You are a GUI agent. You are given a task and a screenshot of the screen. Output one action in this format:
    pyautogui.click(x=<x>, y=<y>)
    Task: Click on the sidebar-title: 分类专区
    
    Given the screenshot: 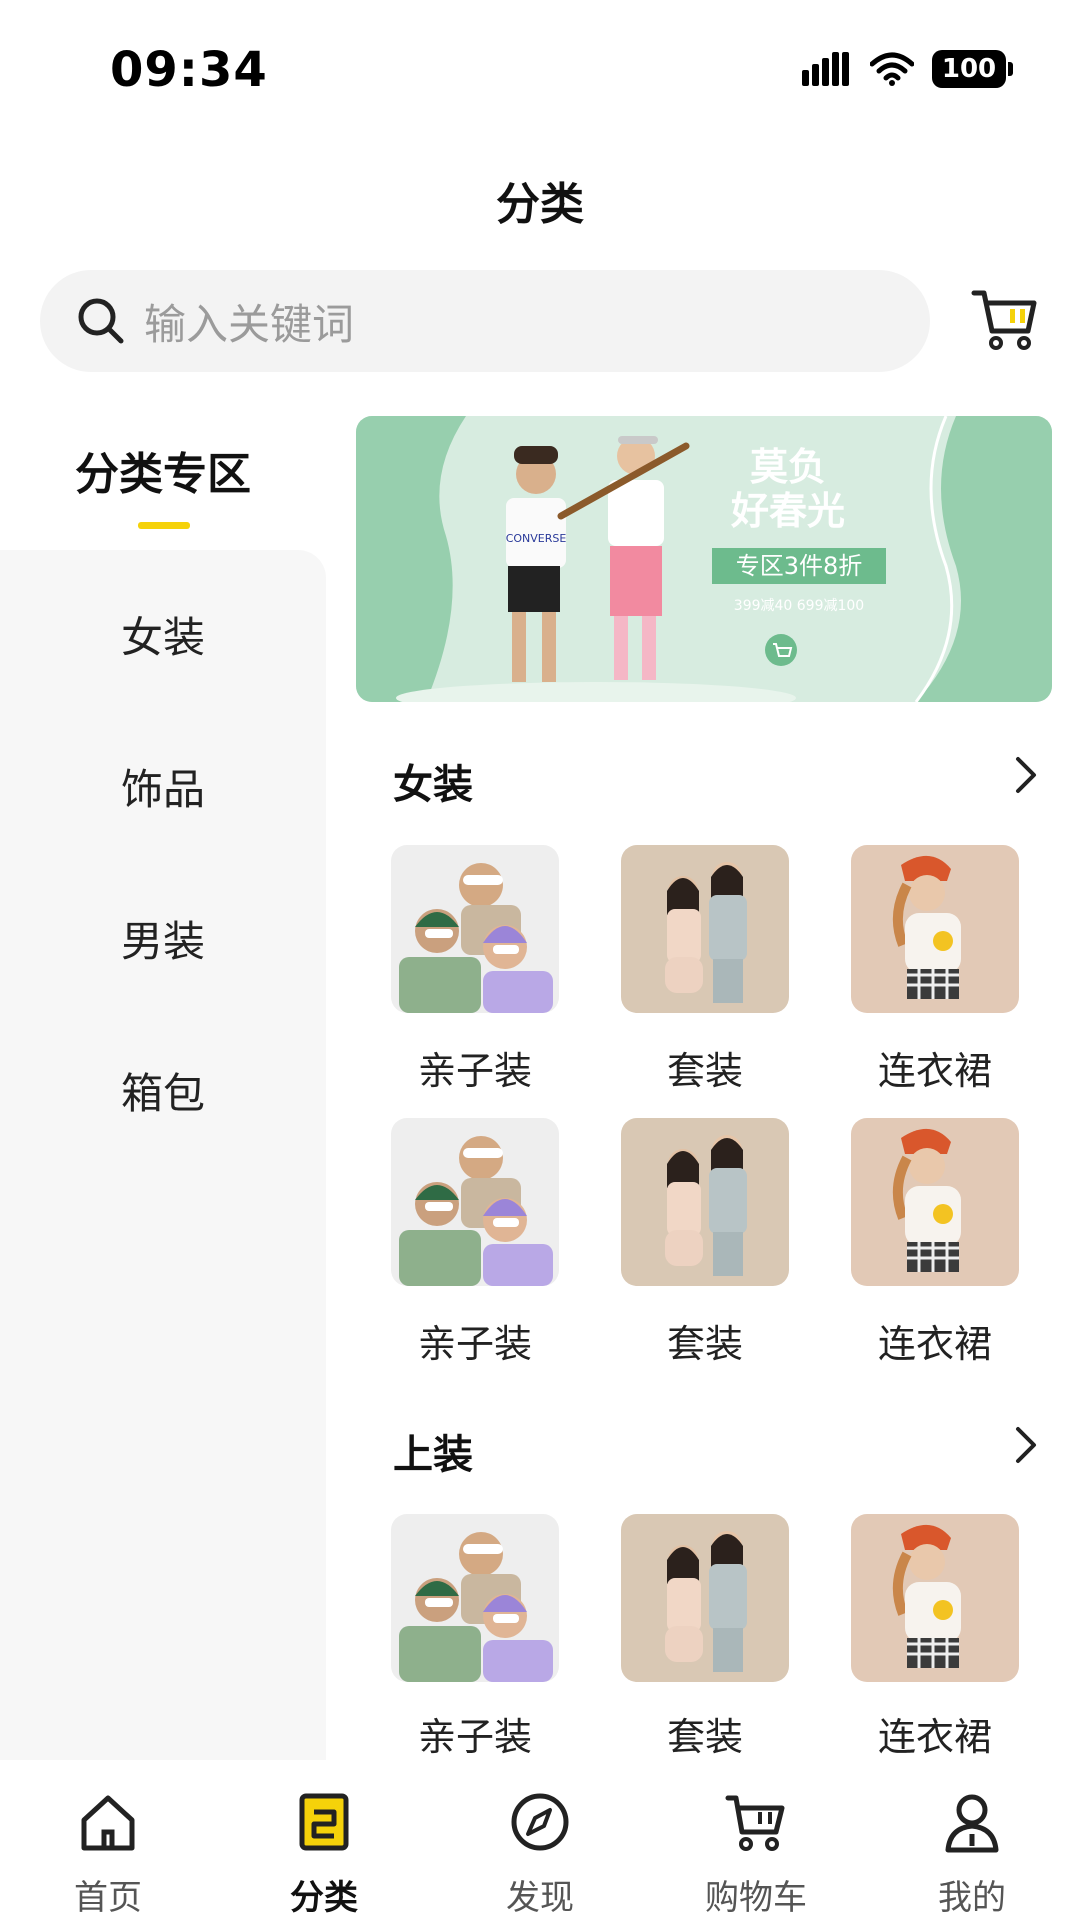 What is the action you would take?
    pyautogui.click(x=163, y=470)
    